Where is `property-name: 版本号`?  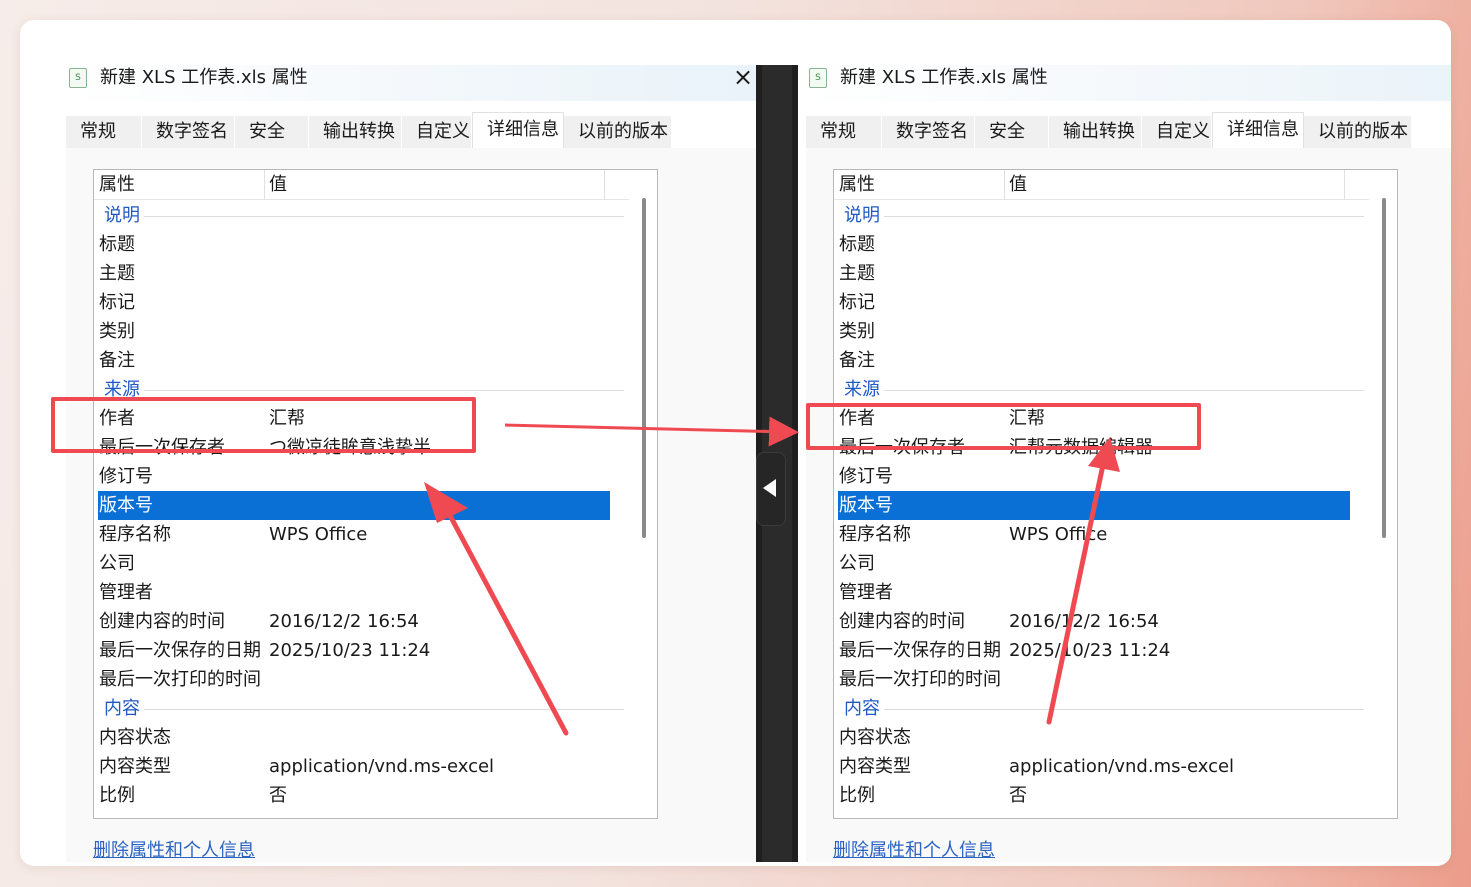
property-name: 版本号 is located at coordinates (126, 505).